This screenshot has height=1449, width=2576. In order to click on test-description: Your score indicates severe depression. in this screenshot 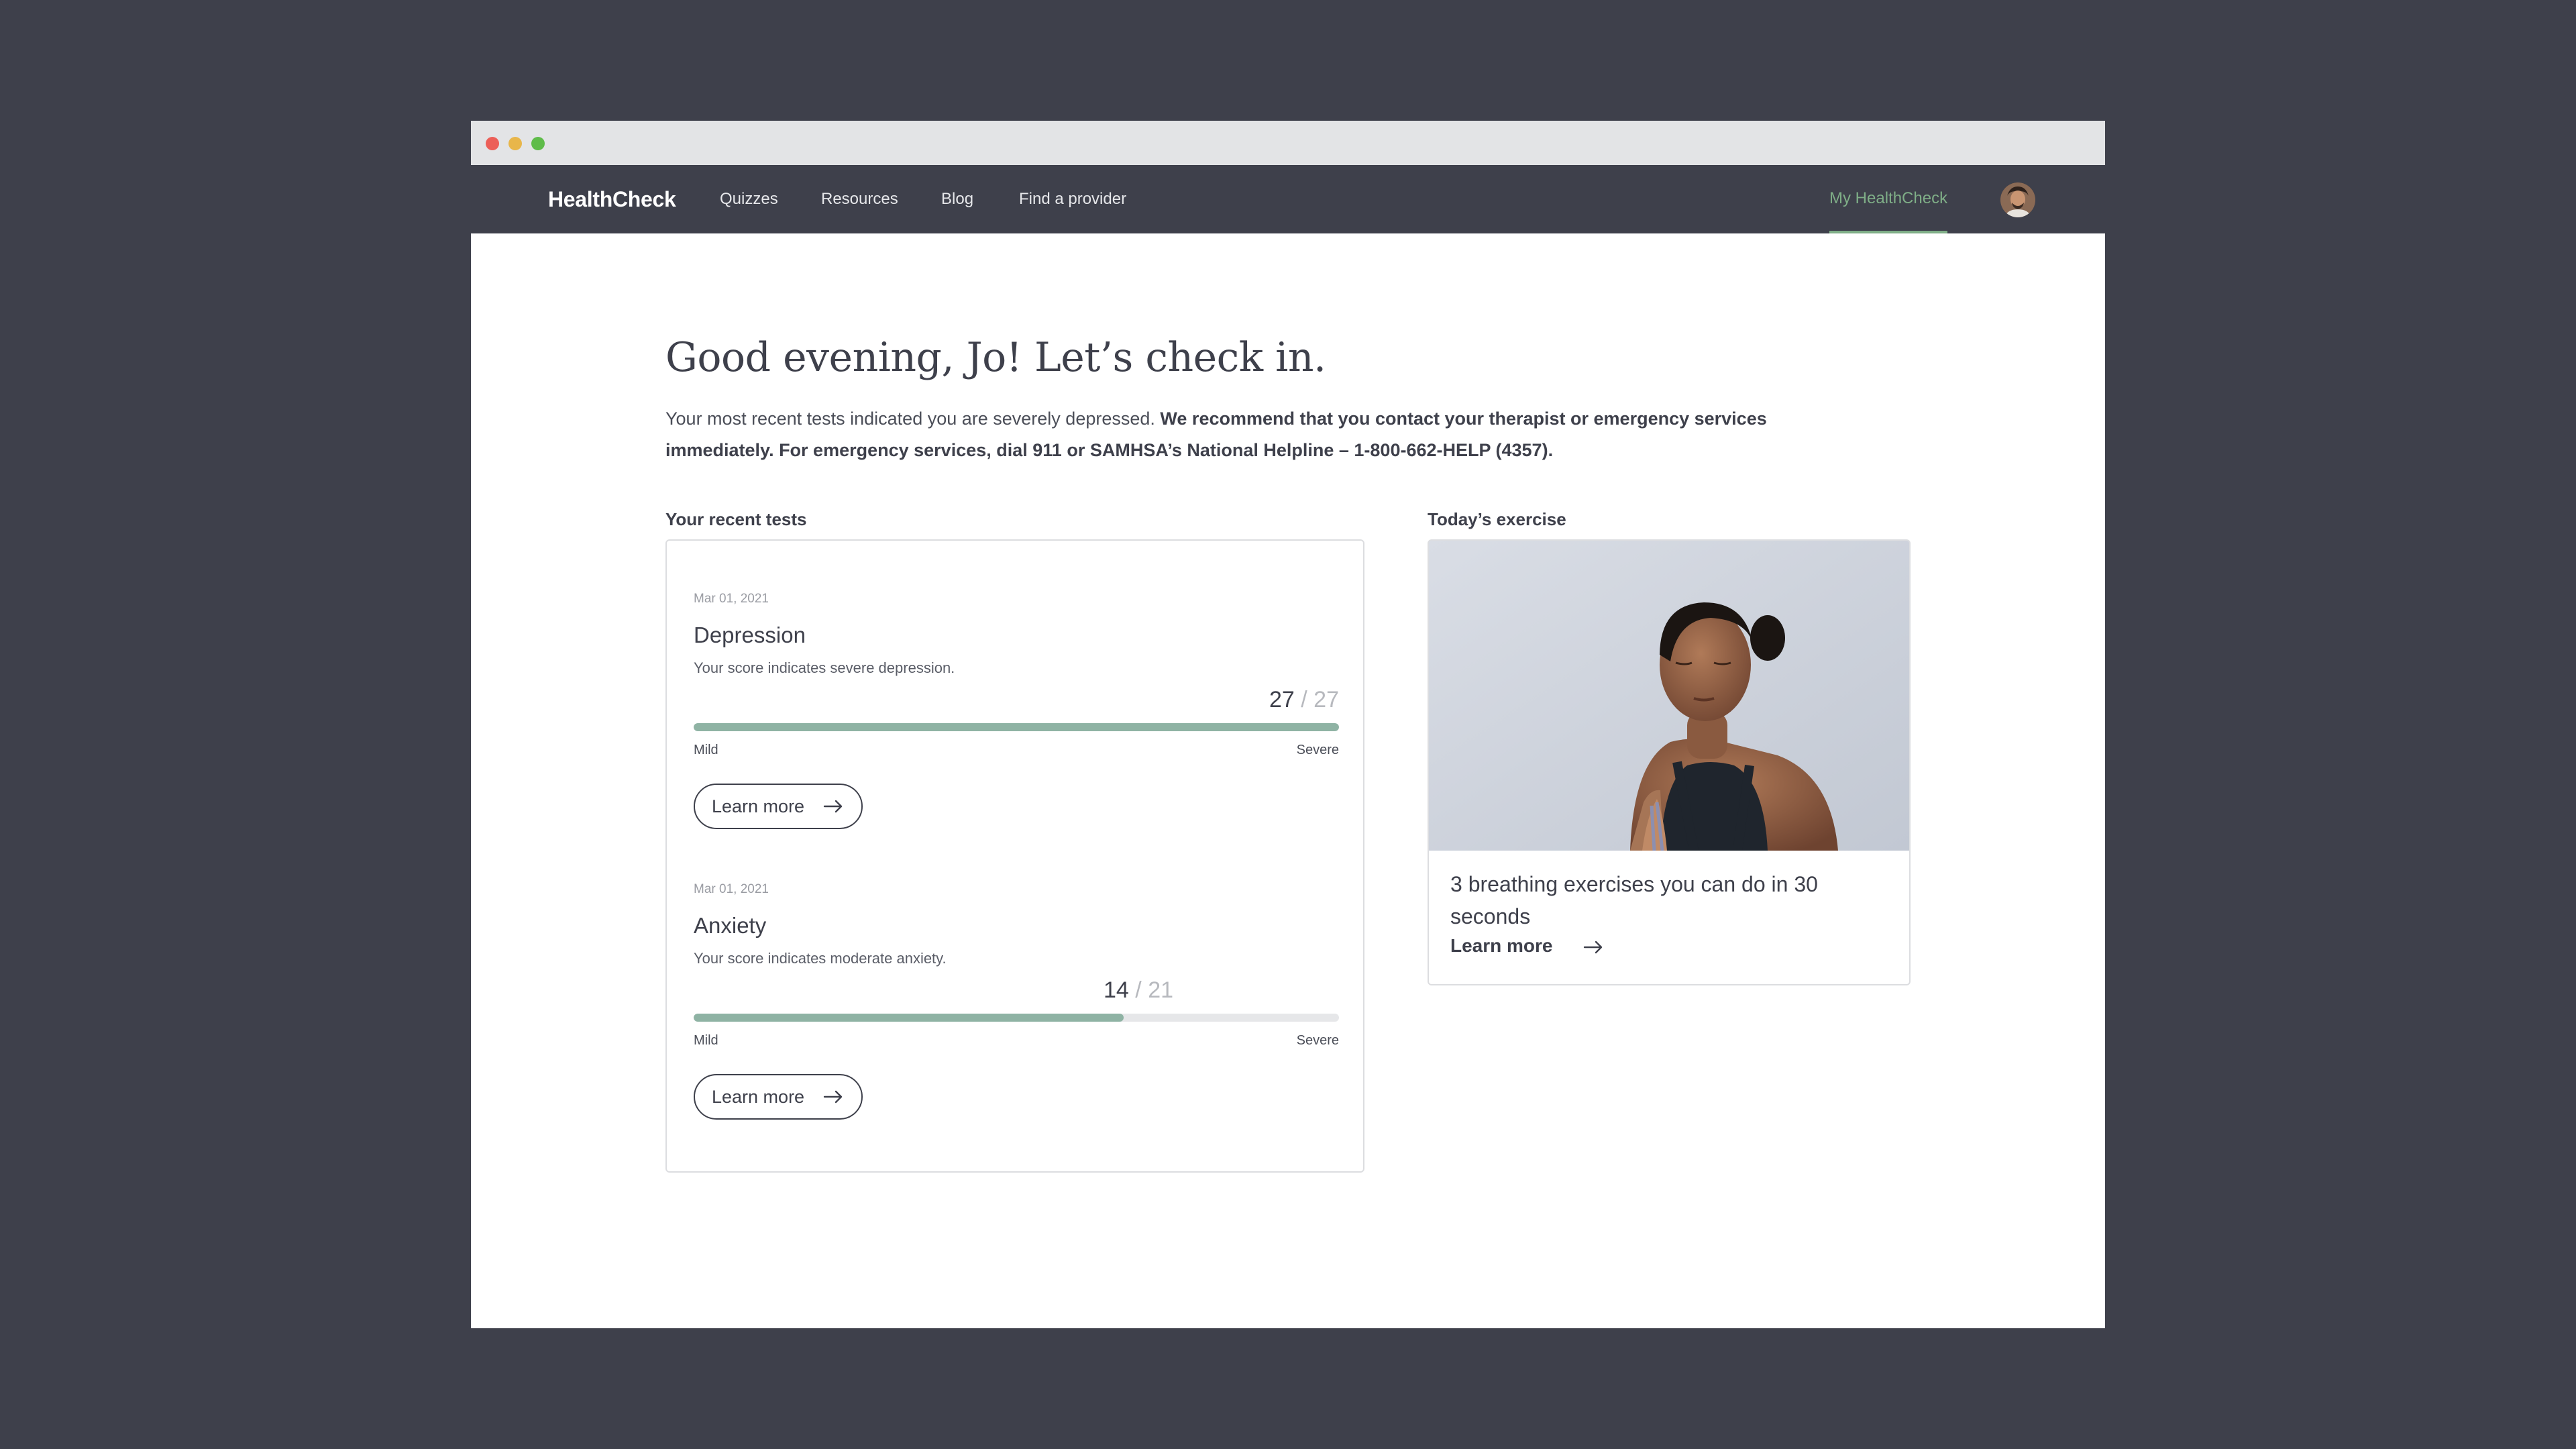, I will do `click(824, 667)`.